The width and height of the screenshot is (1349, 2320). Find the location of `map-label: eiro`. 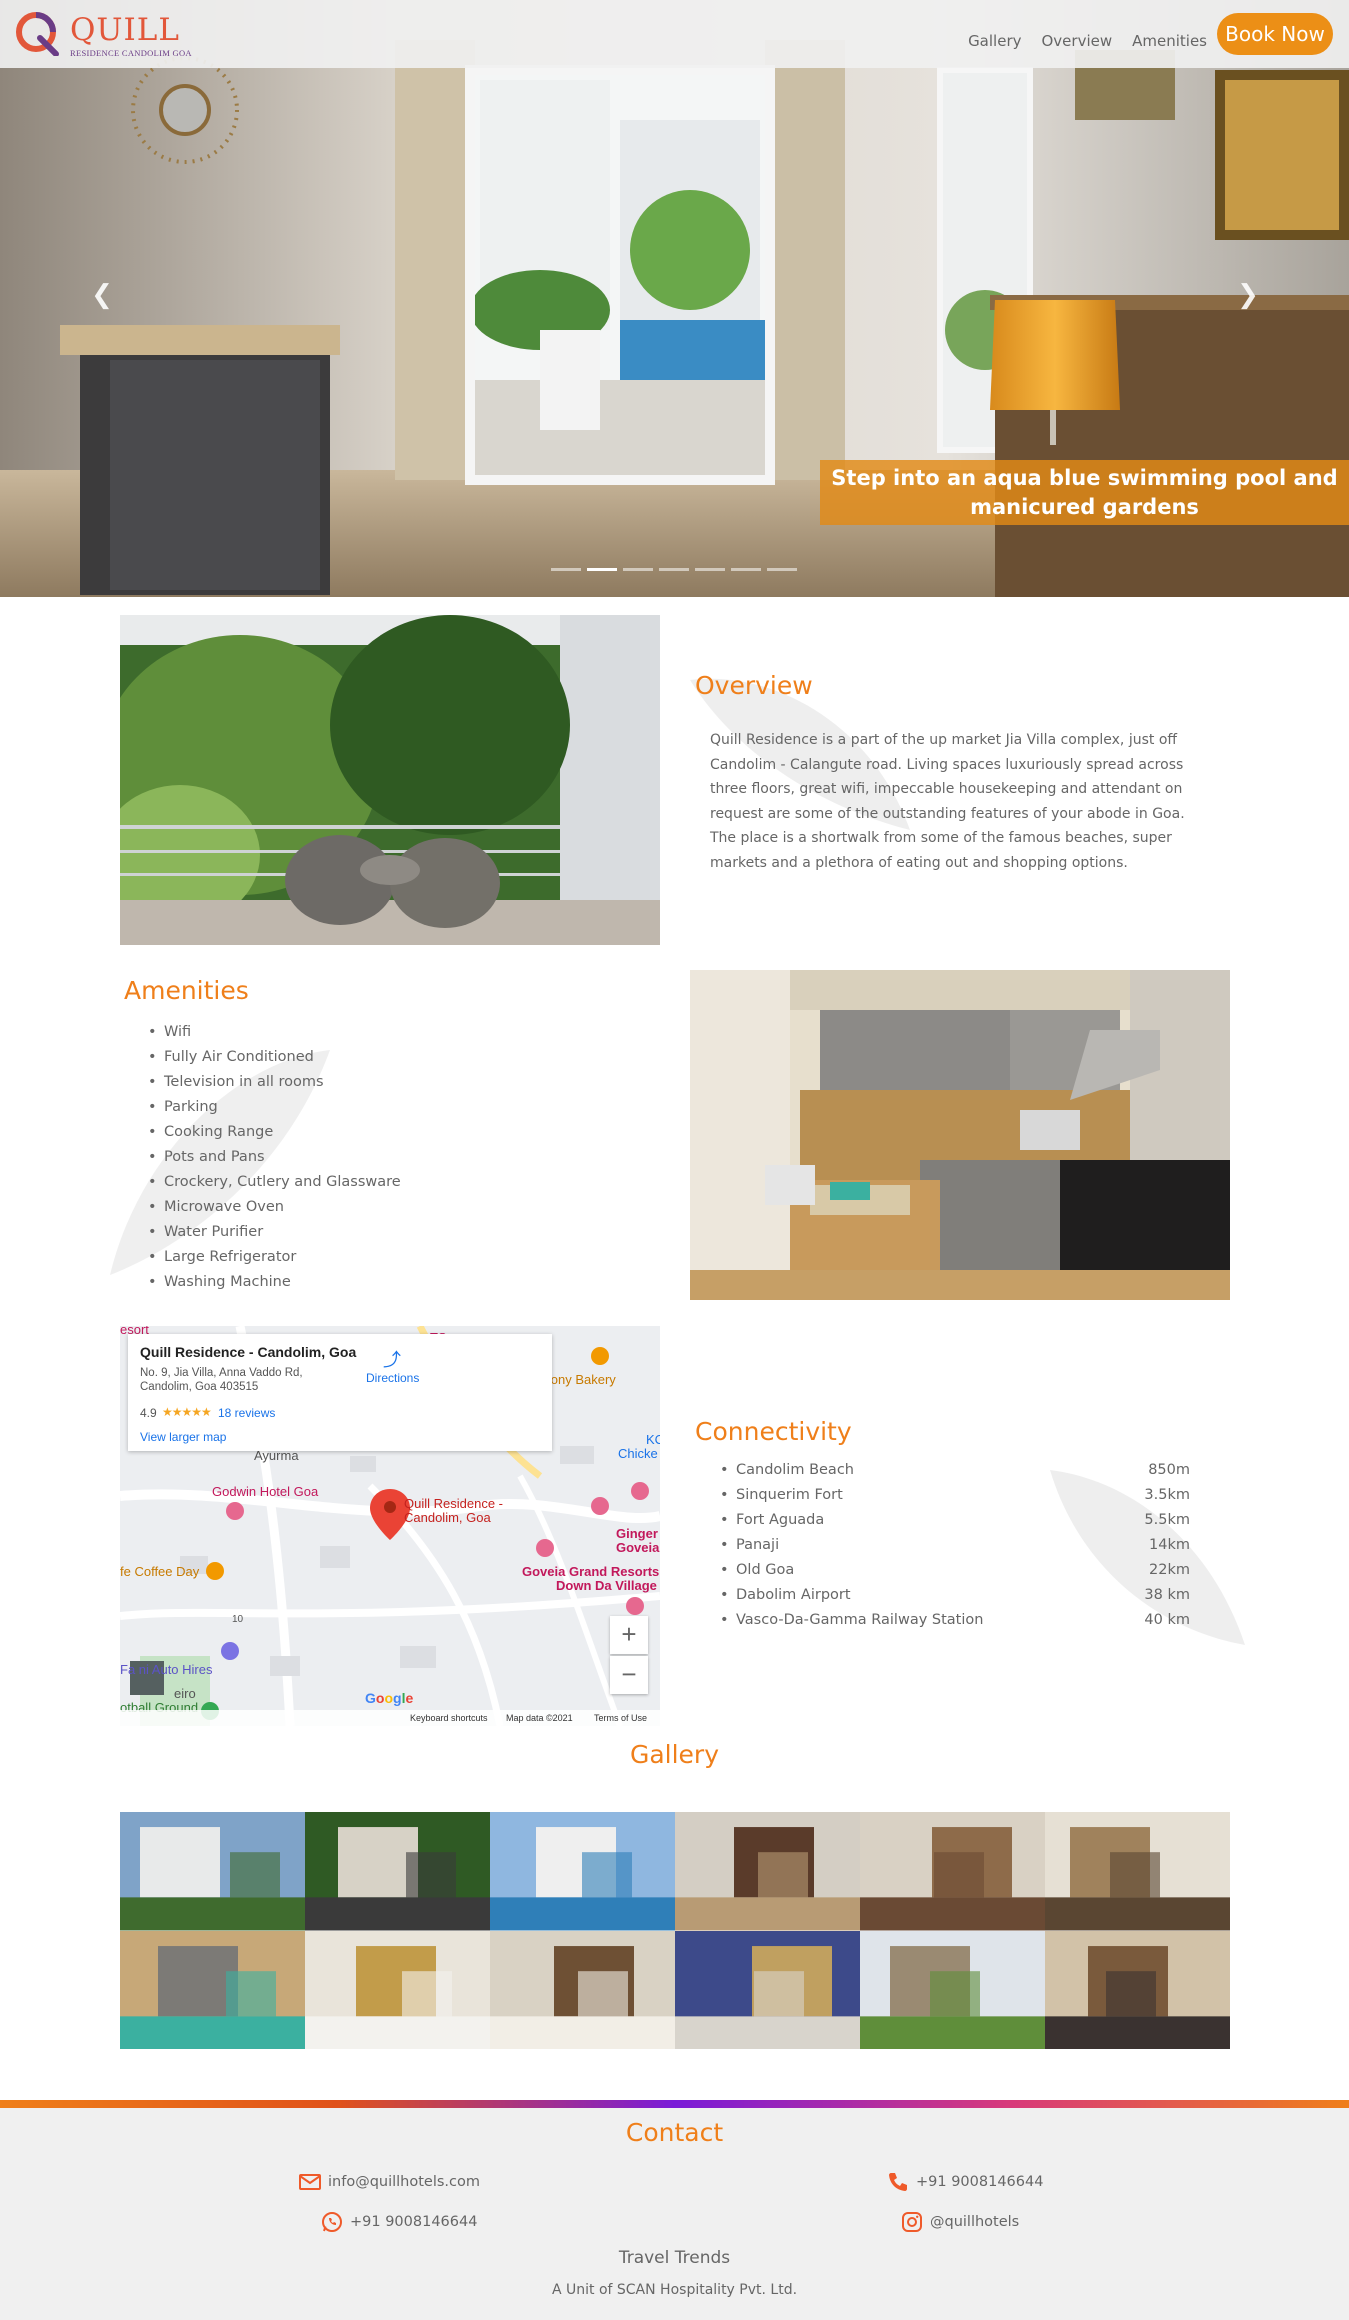

map-label: eiro is located at coordinates (185, 1693).